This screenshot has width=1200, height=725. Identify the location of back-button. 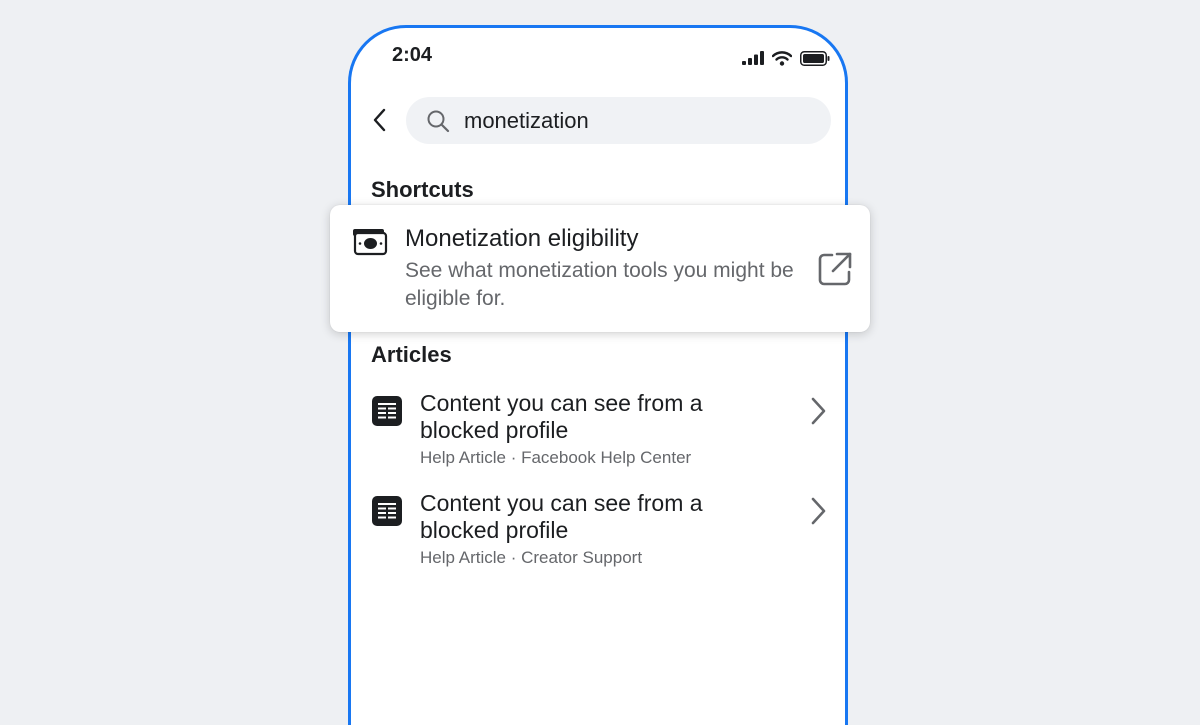
(380, 120).